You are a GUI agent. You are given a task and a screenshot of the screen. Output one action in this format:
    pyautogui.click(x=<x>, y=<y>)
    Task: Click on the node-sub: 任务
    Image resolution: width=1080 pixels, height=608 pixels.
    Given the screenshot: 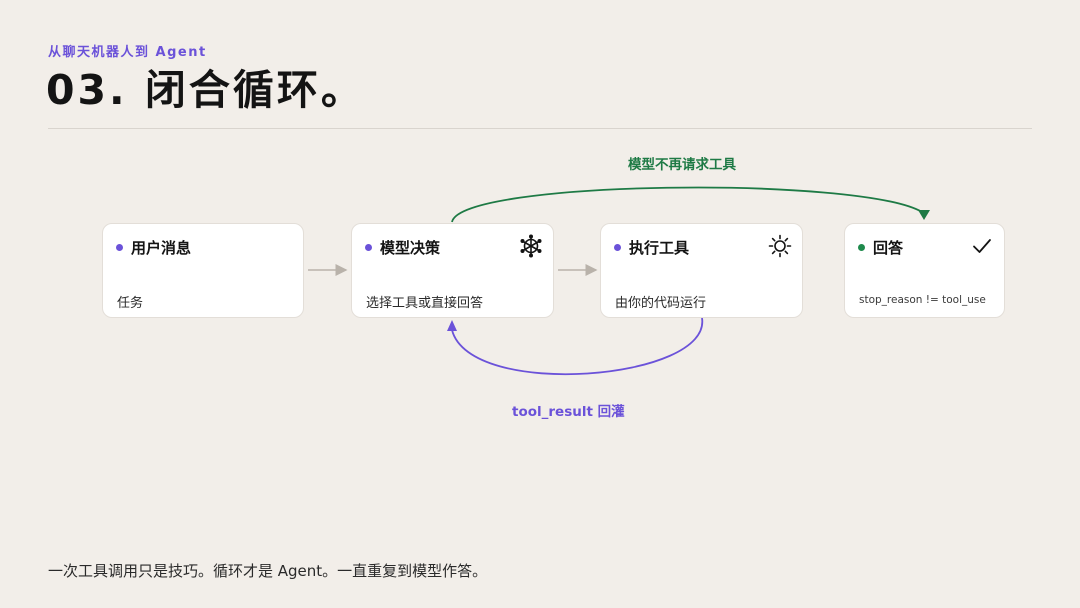 What is the action you would take?
    pyautogui.click(x=130, y=303)
    